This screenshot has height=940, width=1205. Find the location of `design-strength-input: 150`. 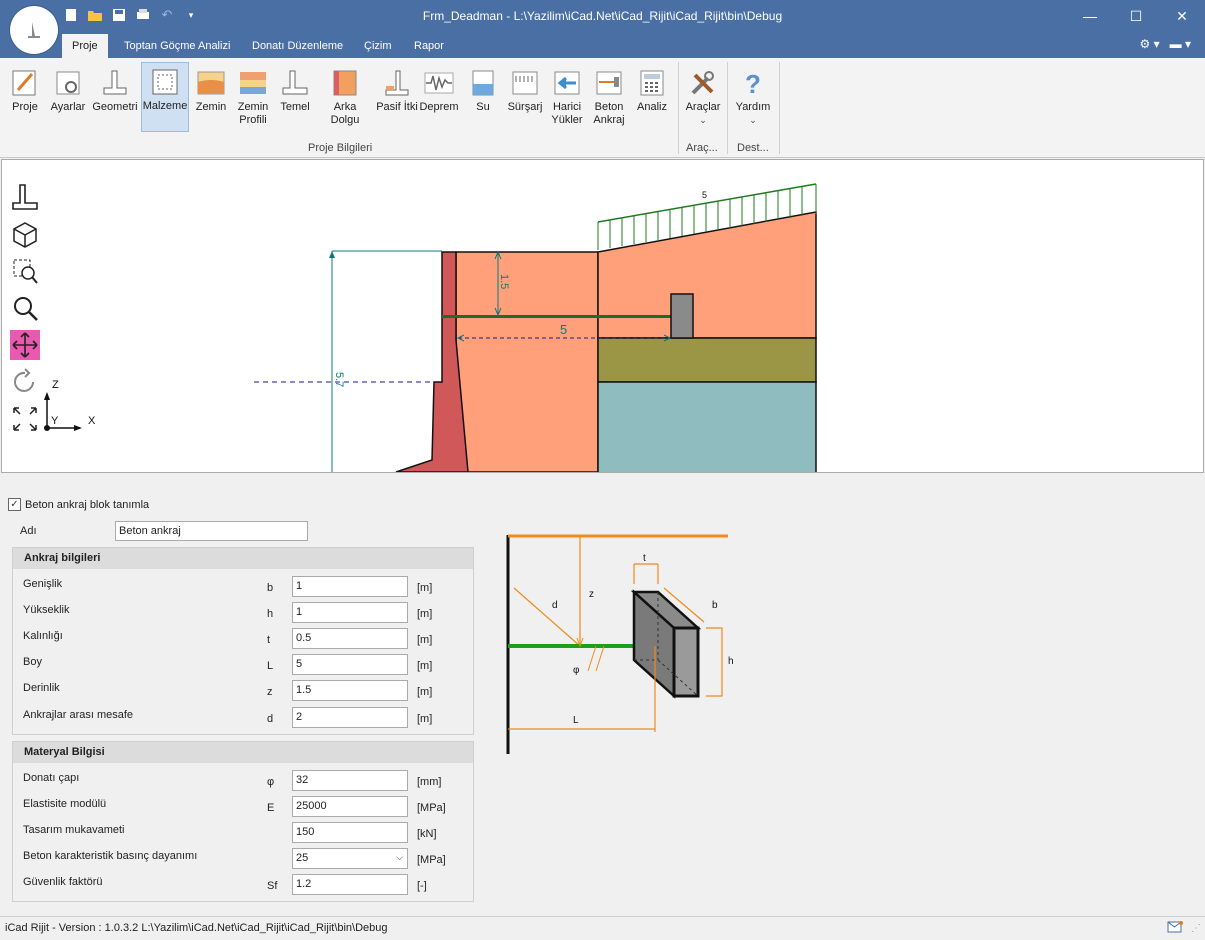

design-strength-input: 150 is located at coordinates (350, 832).